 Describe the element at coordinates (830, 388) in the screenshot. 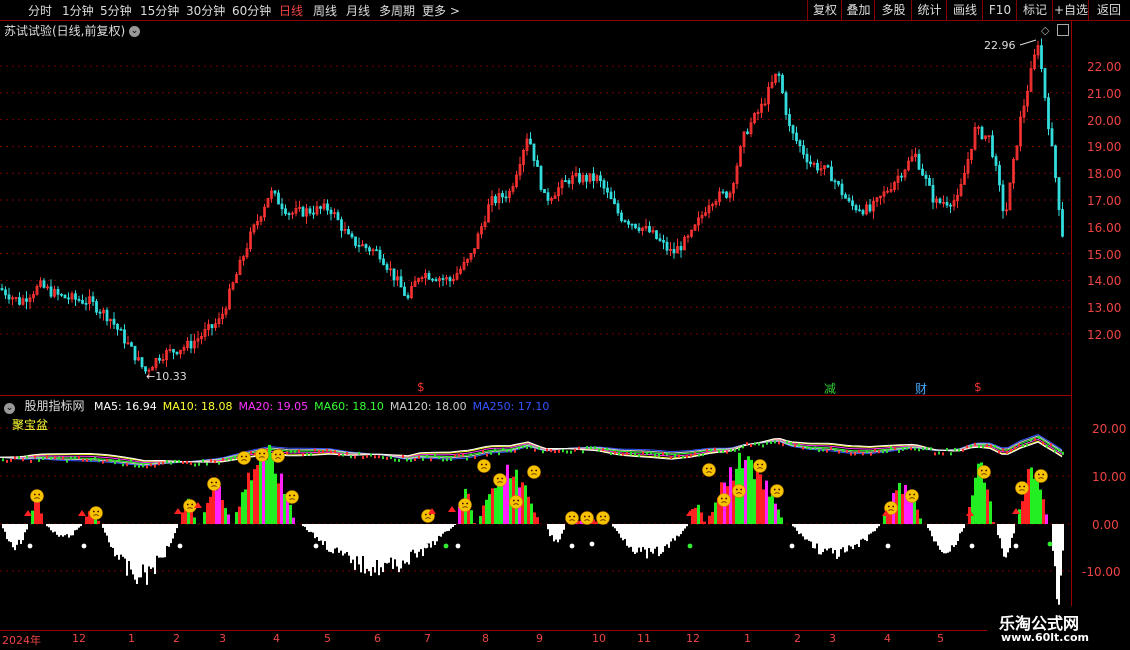

I see `event-marker: 减` at that location.